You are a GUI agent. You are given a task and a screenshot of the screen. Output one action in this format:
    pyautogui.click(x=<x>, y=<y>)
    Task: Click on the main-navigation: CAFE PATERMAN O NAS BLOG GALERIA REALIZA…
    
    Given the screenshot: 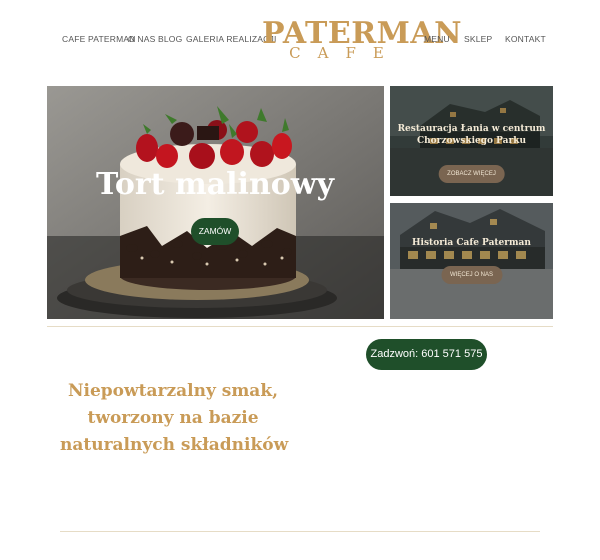 What is the action you would take?
    pyautogui.click(x=300, y=40)
    